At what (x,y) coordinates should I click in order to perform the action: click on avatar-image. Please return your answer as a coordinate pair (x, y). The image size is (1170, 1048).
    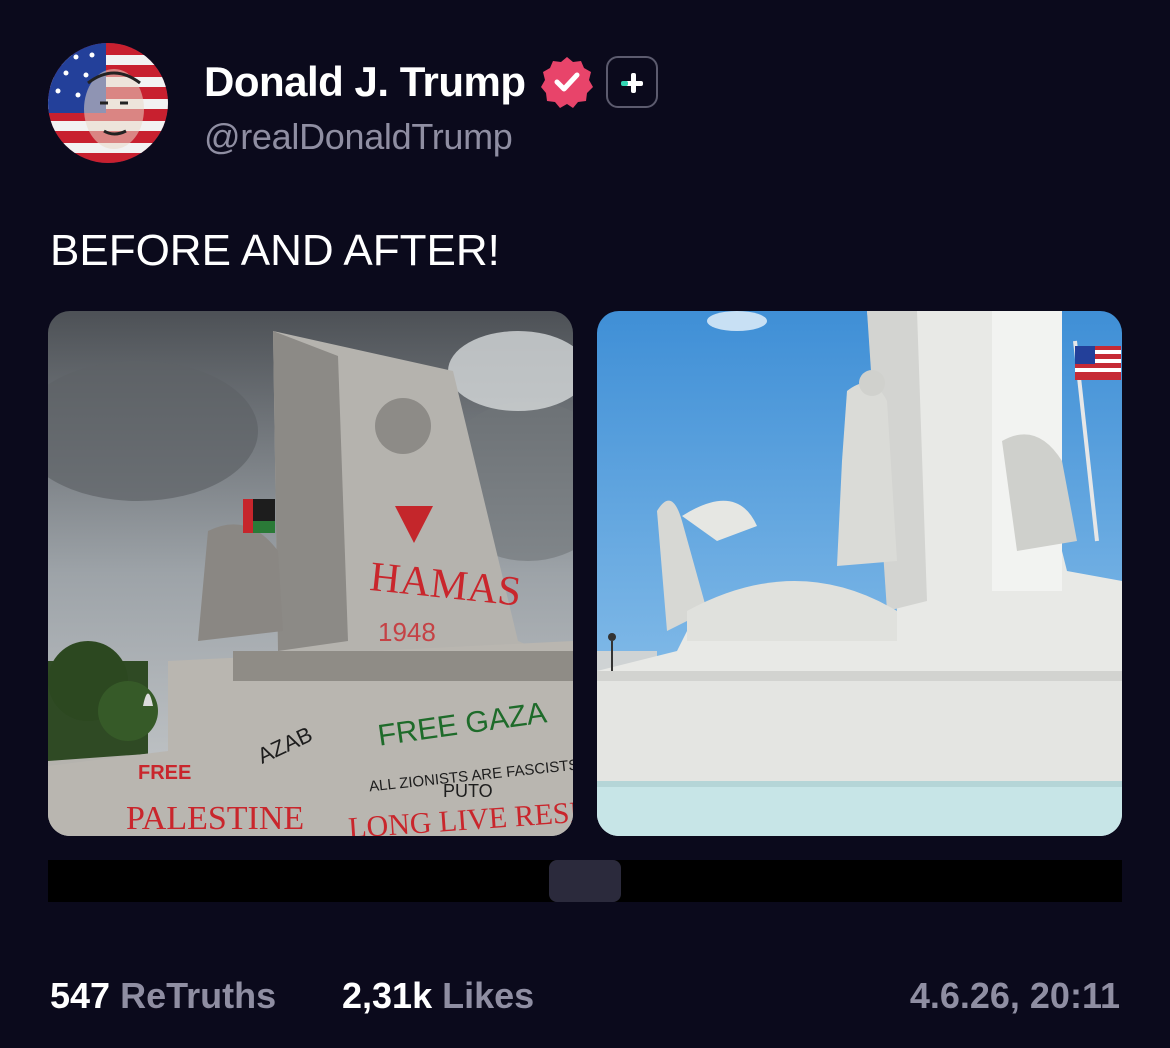
    Looking at the image, I should click on (108, 103).